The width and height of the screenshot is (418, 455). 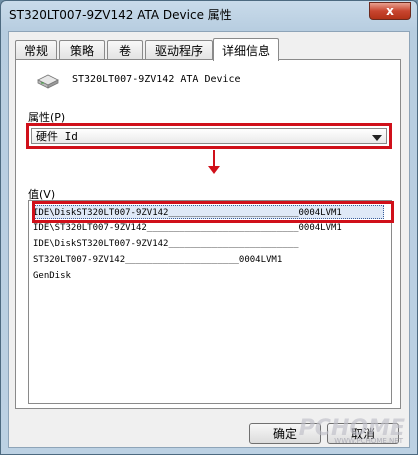 What do you see at coordinates (57, 136) in the screenshot?
I see `property-selected-value: 硬件 Id` at bounding box center [57, 136].